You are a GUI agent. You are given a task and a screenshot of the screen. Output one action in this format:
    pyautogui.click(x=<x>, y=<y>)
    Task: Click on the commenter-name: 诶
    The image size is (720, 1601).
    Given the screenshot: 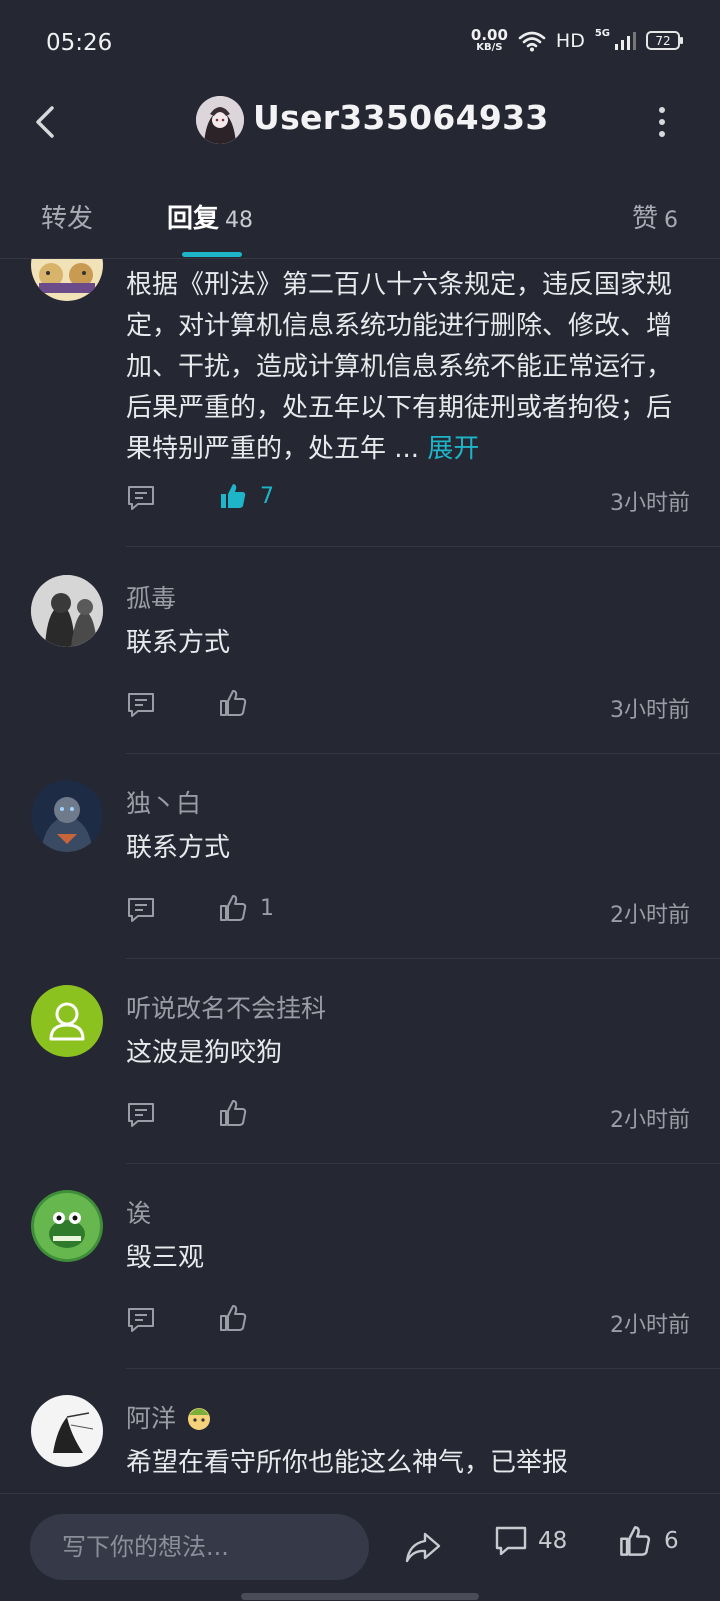 What is the action you would take?
    pyautogui.click(x=138, y=1212)
    